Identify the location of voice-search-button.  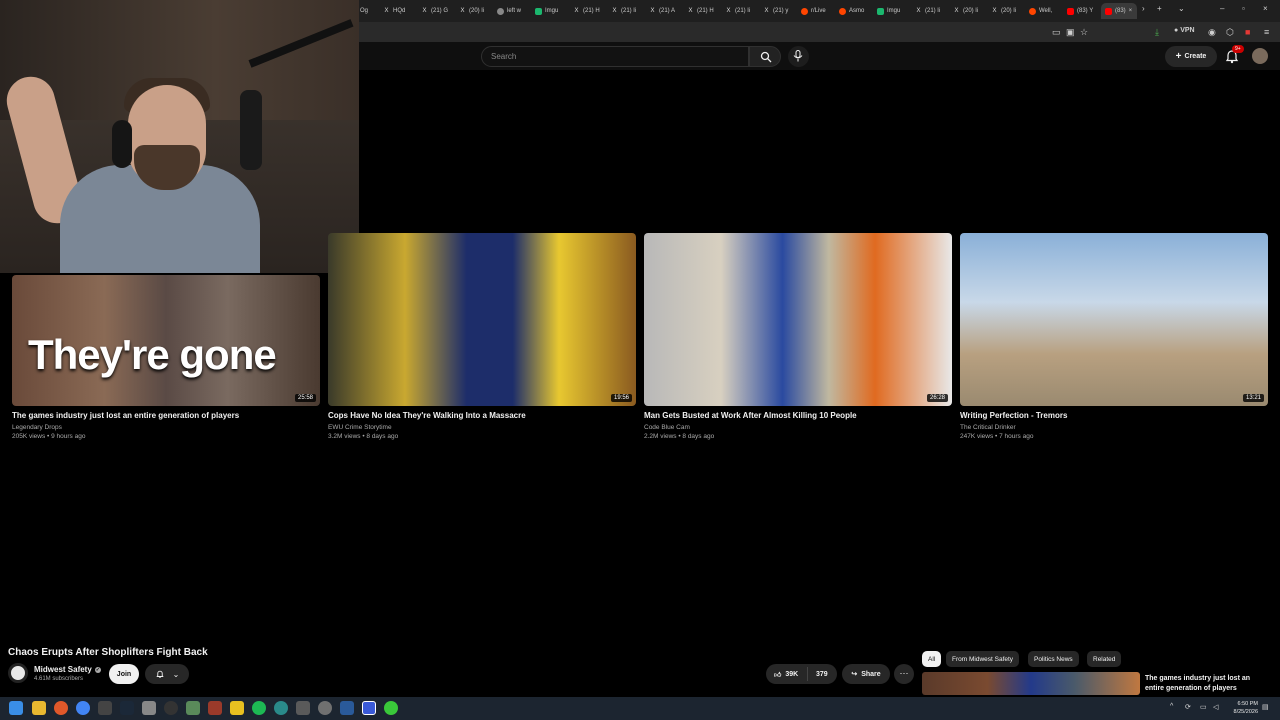
(798, 56).